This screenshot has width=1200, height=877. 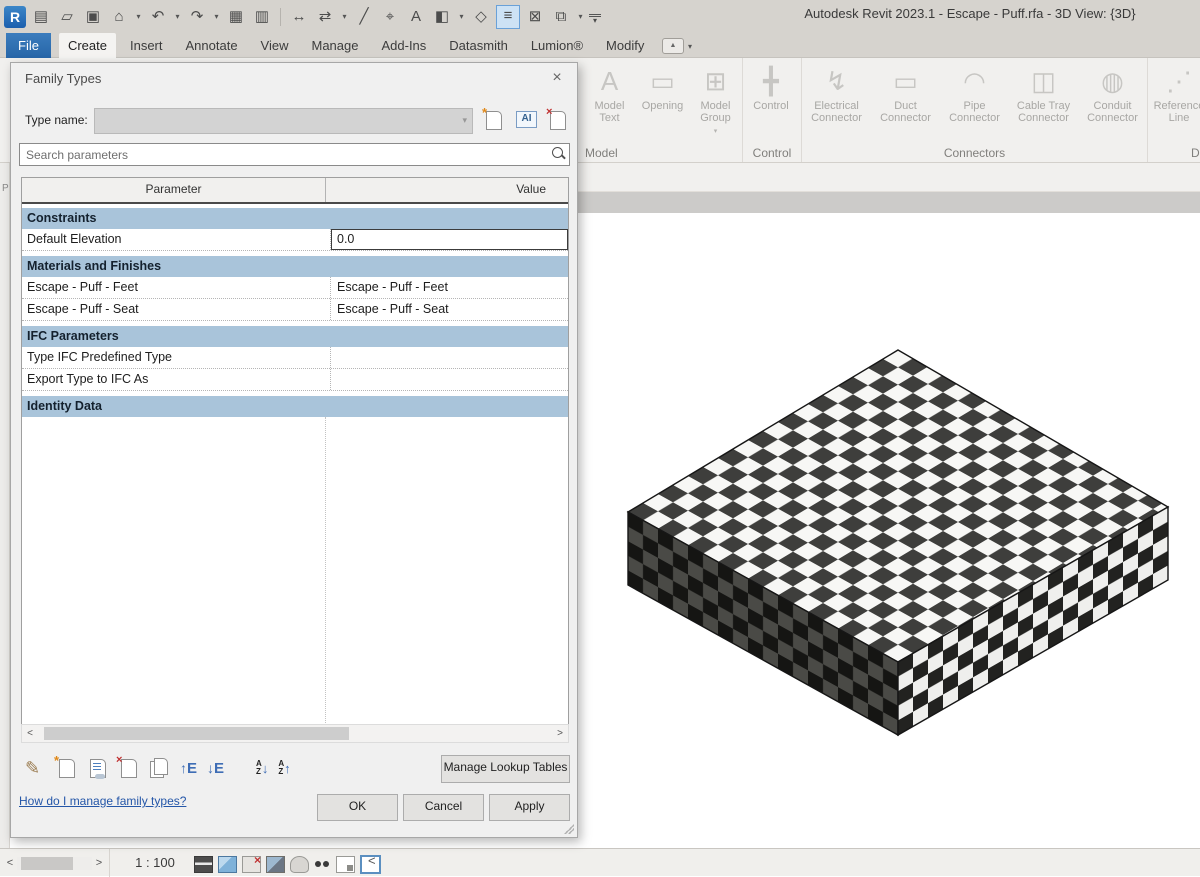 What do you see at coordinates (449, 287) in the screenshot?
I see `param-value-cell: Escape - Puff - Feet` at bounding box center [449, 287].